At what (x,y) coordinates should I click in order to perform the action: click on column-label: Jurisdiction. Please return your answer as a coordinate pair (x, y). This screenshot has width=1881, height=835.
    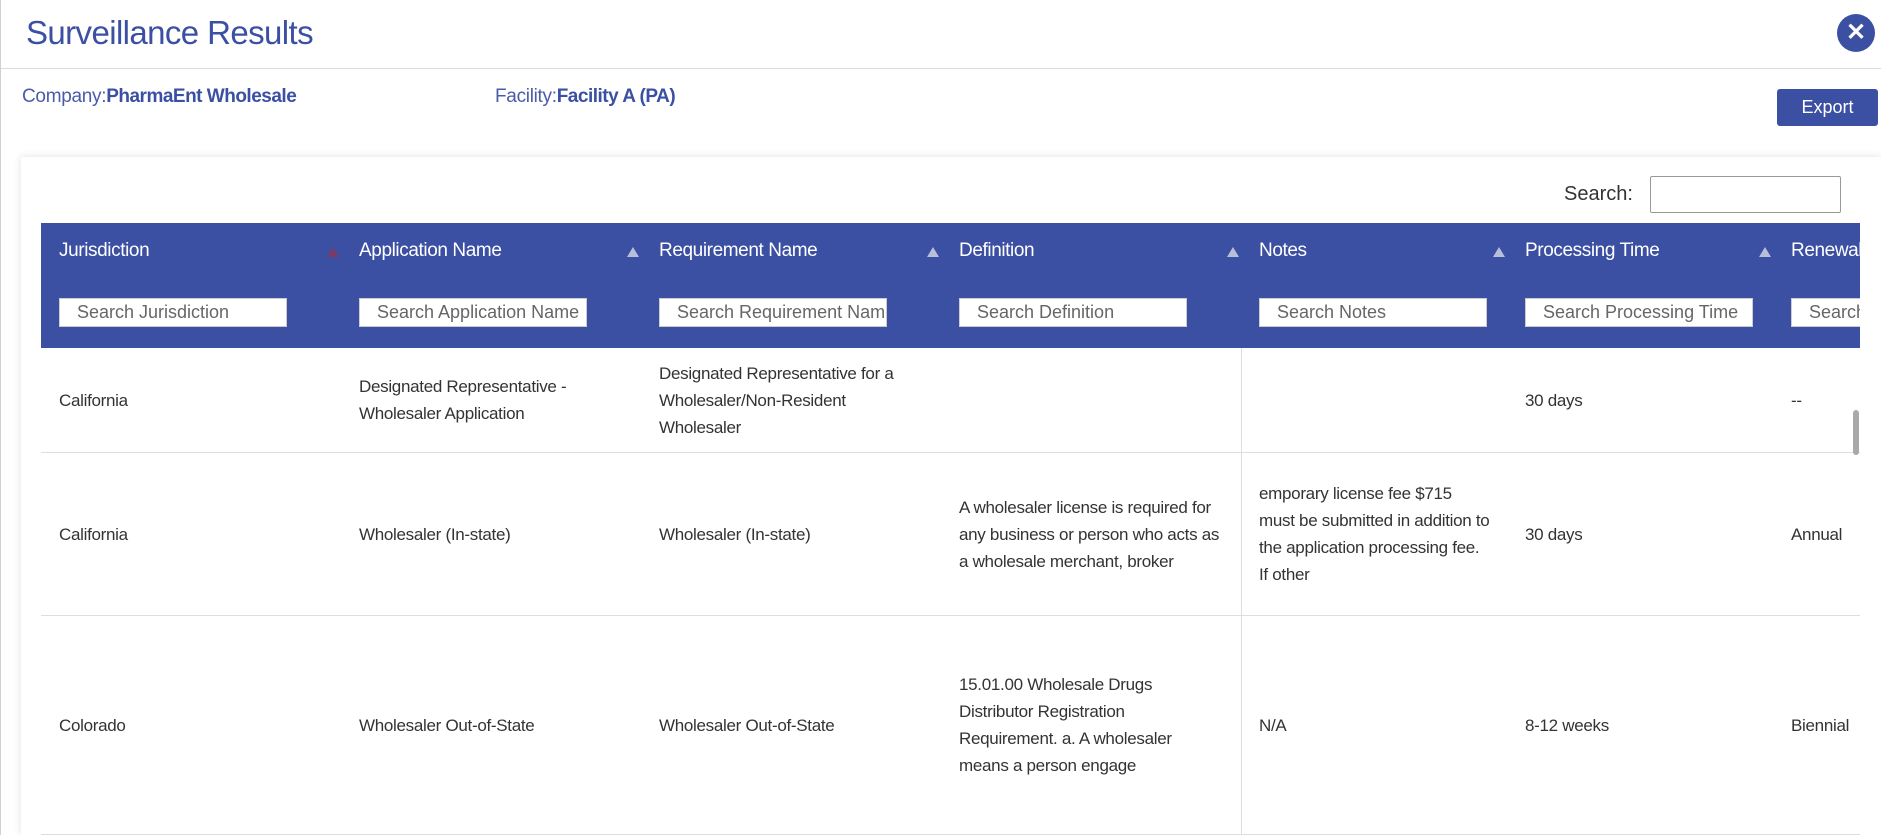
    Looking at the image, I should click on (104, 250).